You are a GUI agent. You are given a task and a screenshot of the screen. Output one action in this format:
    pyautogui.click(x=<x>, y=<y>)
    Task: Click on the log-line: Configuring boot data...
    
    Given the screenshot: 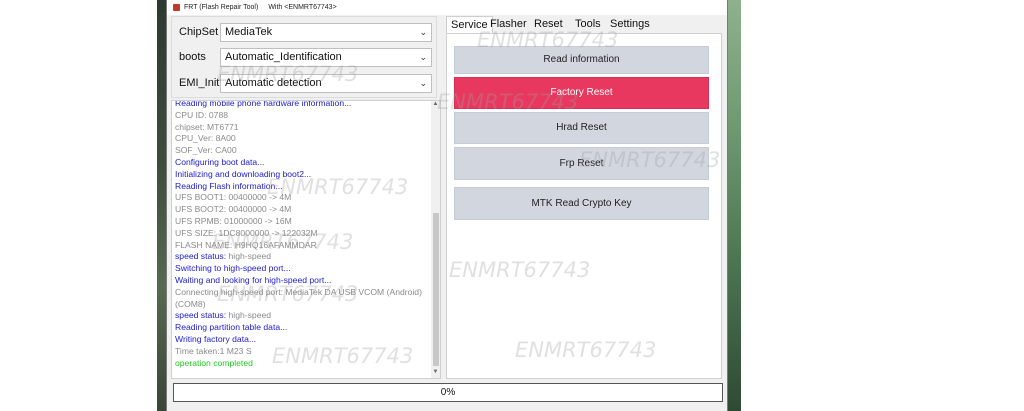 What is the action you would take?
    pyautogui.click(x=220, y=161)
    